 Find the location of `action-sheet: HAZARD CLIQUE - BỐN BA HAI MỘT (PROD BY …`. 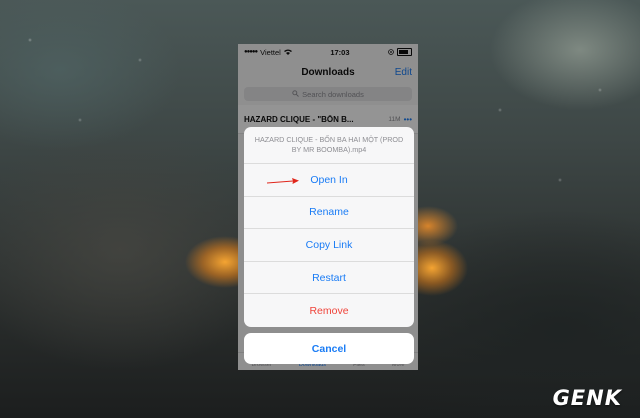

action-sheet: HAZARD CLIQUE - BỐN BA HAI MỘT (PROD BY … is located at coordinates (329, 227).